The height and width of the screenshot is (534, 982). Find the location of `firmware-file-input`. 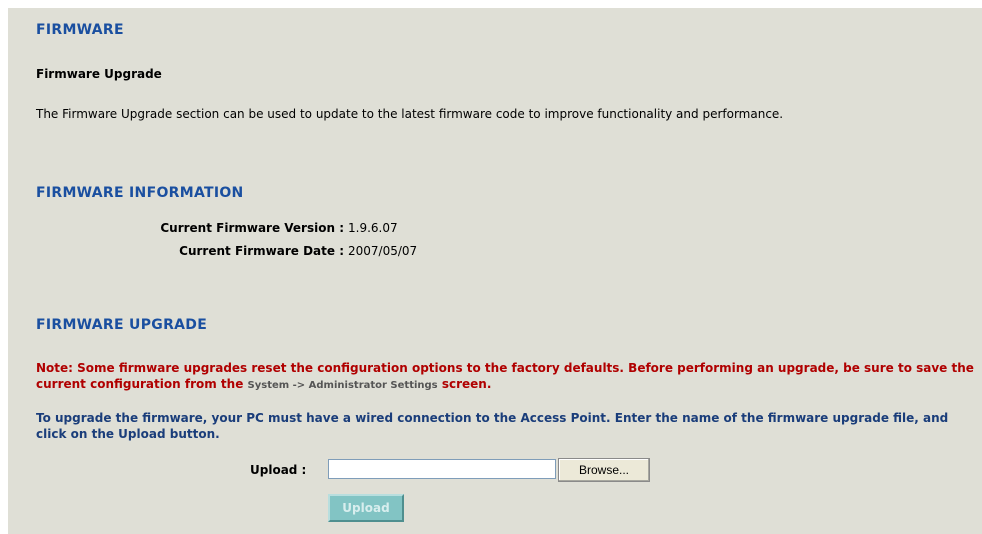

firmware-file-input is located at coordinates (442, 469).